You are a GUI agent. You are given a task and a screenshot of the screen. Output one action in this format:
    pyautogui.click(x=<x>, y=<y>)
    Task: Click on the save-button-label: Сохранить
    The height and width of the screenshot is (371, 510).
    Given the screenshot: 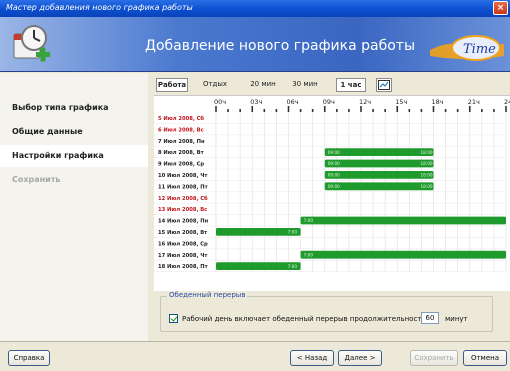 What is the action you would take?
    pyautogui.click(x=434, y=358)
    